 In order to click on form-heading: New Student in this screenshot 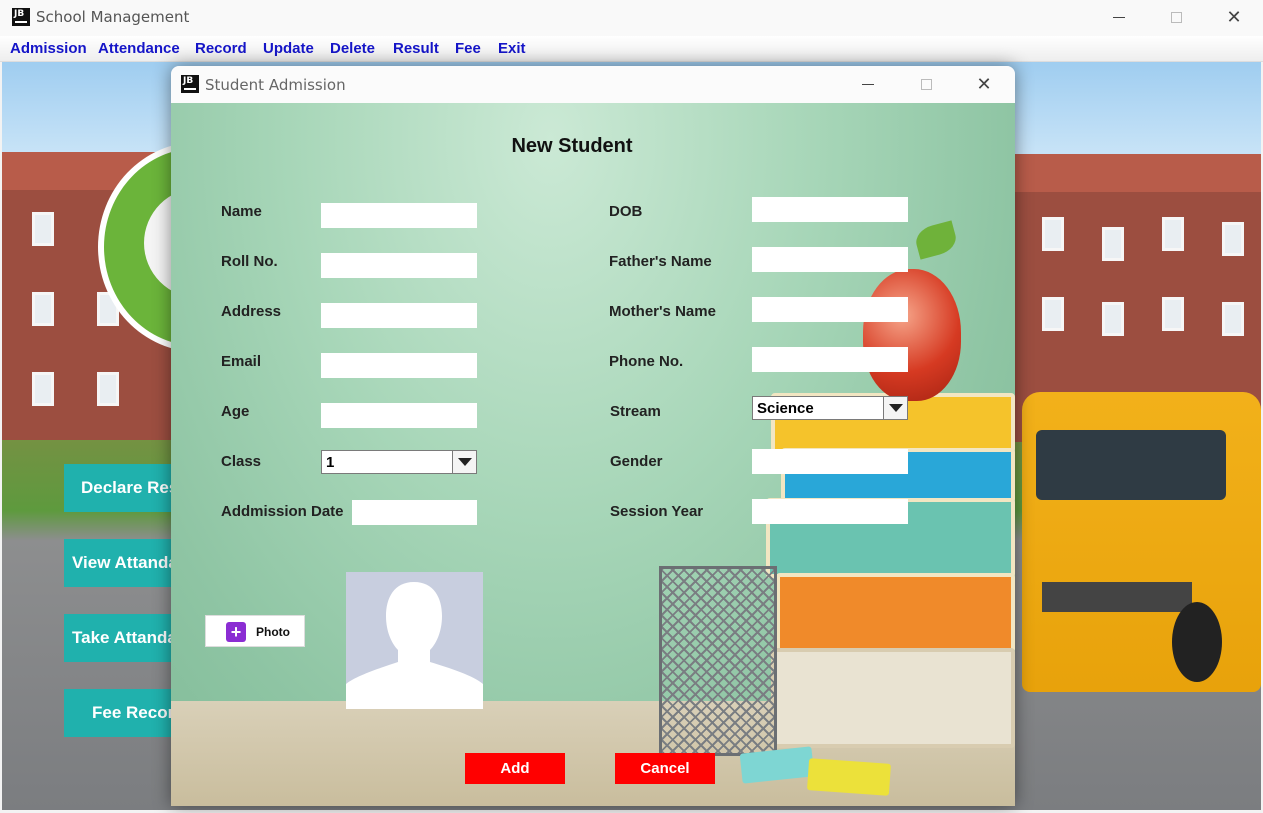, I will do `click(572, 146)`.